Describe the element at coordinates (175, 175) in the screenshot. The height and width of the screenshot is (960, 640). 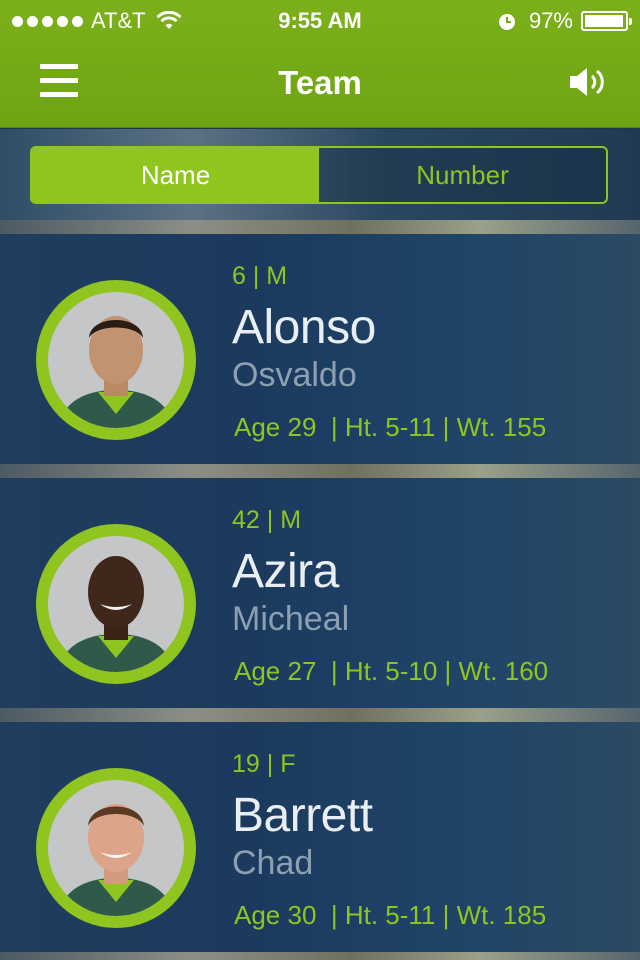
I see `sort-by-name-button: Name` at that location.